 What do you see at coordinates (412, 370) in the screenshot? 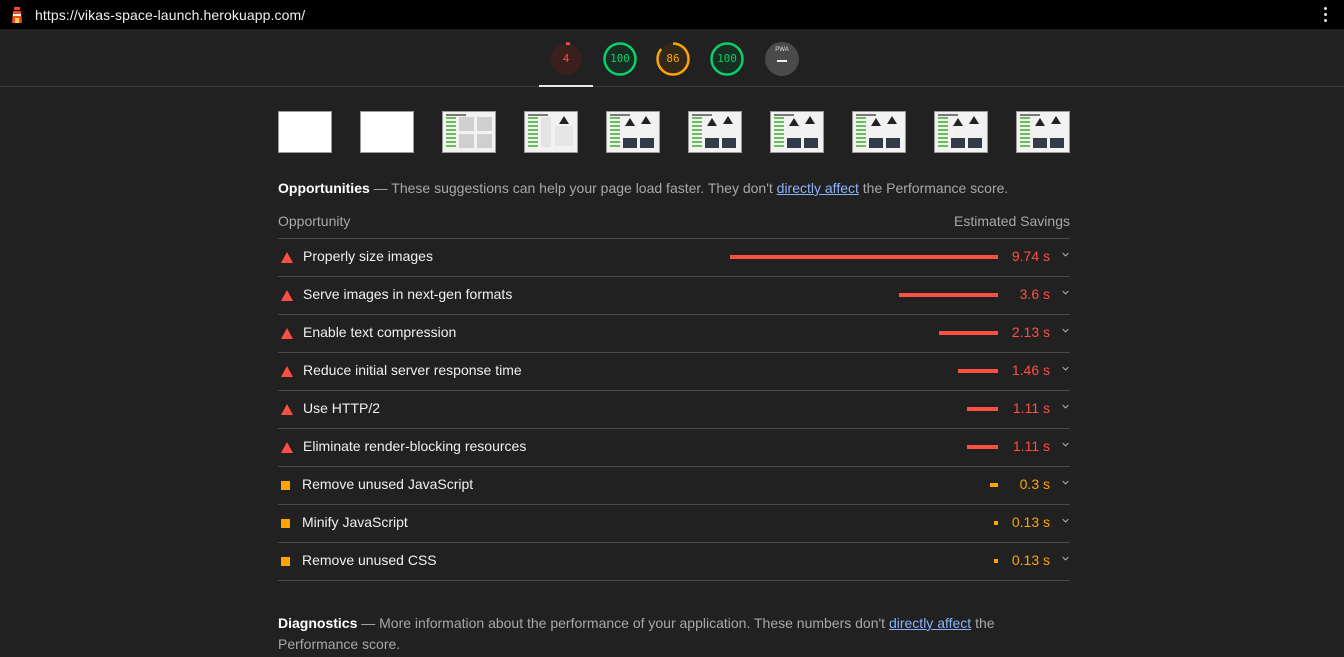
I see `opportunity-title: Reduce initial server response time` at bounding box center [412, 370].